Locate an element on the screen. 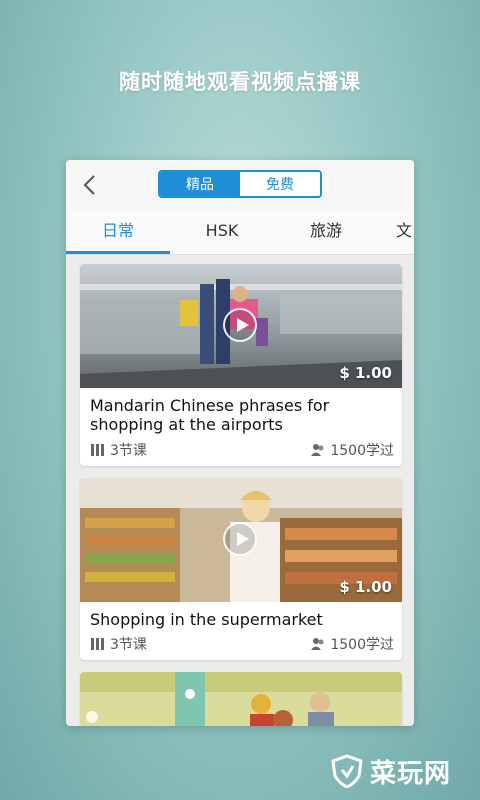 This screenshot has height=800, width=480. tab-travel: 旅游 is located at coordinates (326, 232).